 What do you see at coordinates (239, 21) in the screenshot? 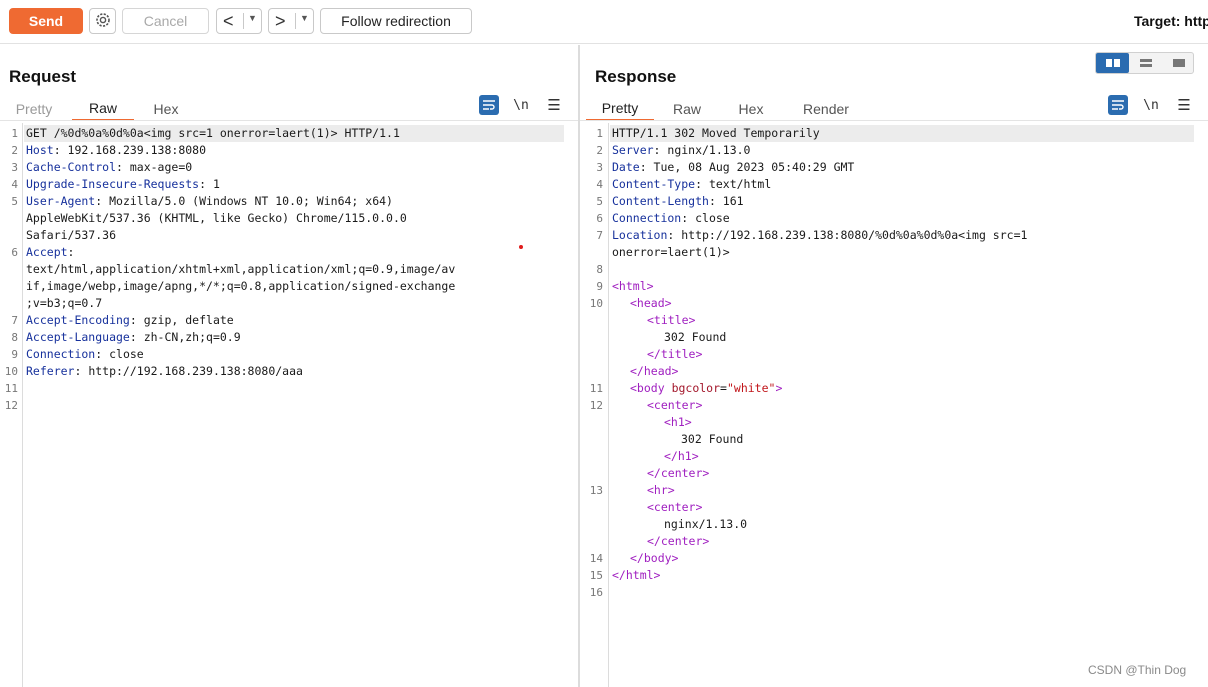
I see `back-button: < ▼` at bounding box center [239, 21].